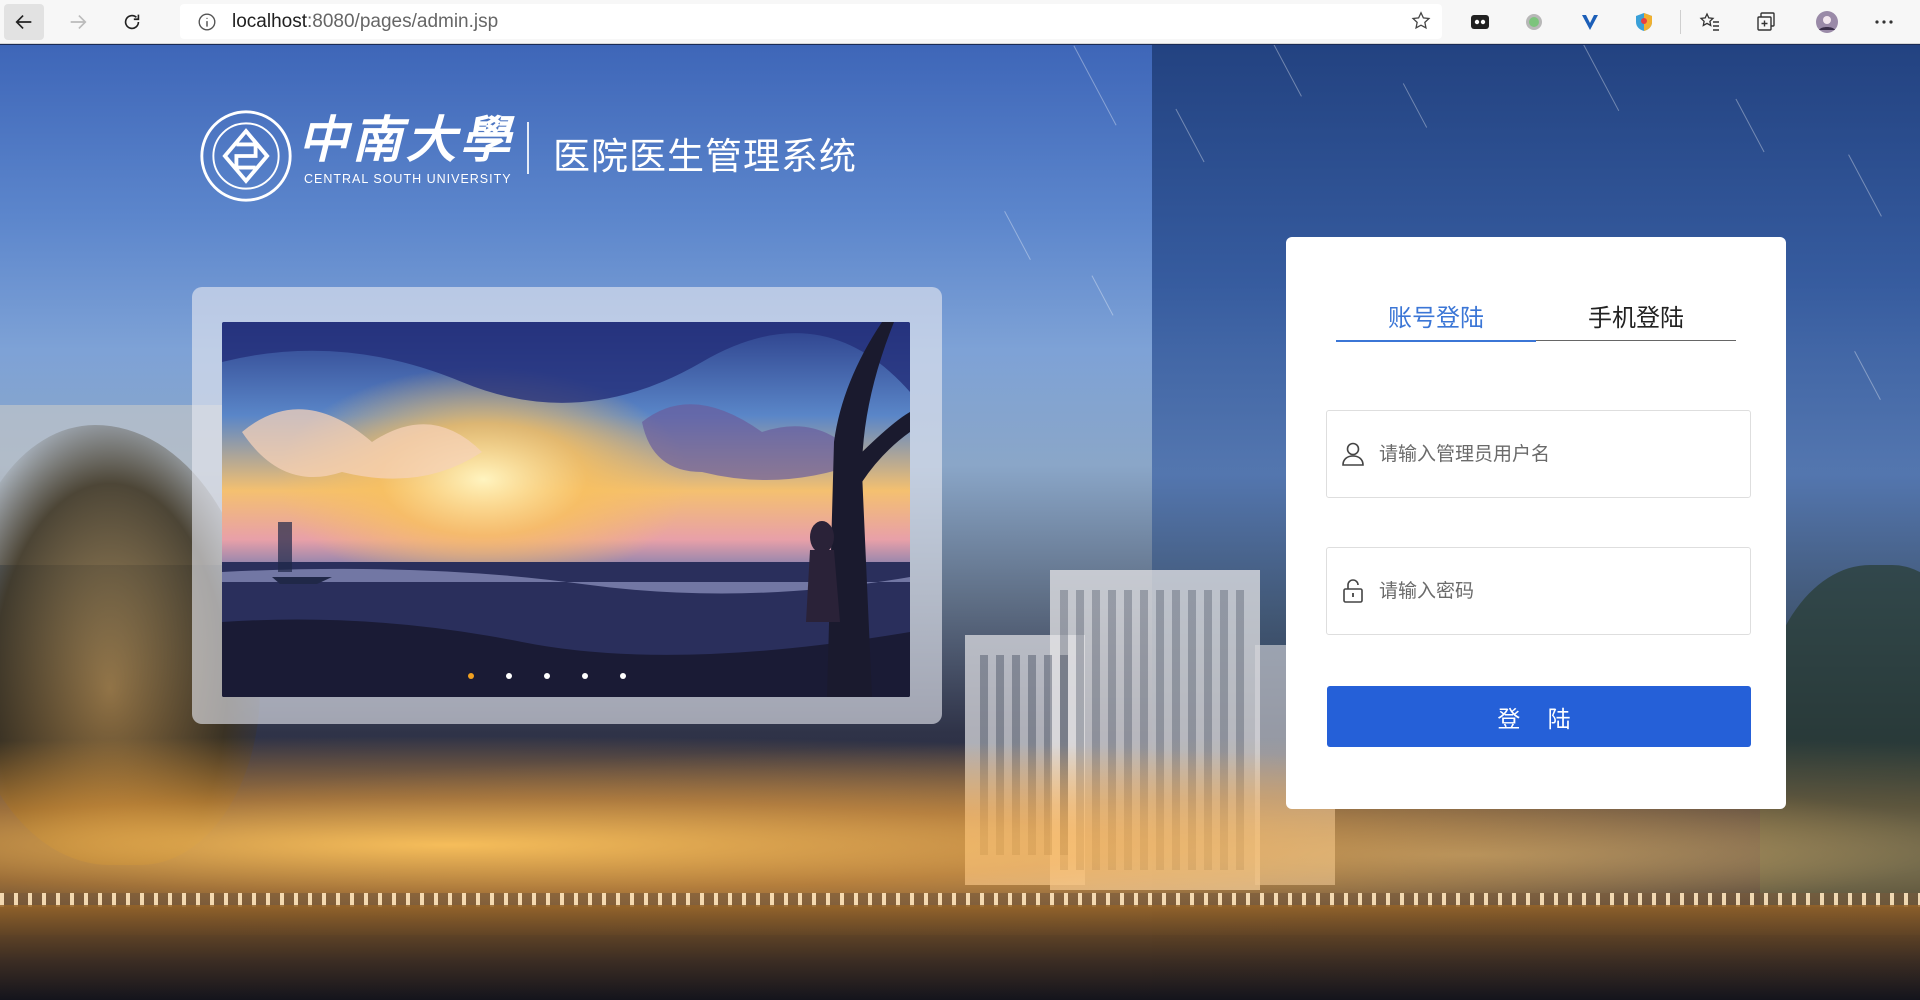 The height and width of the screenshot is (1000, 1920). I want to click on username-field, so click(1538, 454).